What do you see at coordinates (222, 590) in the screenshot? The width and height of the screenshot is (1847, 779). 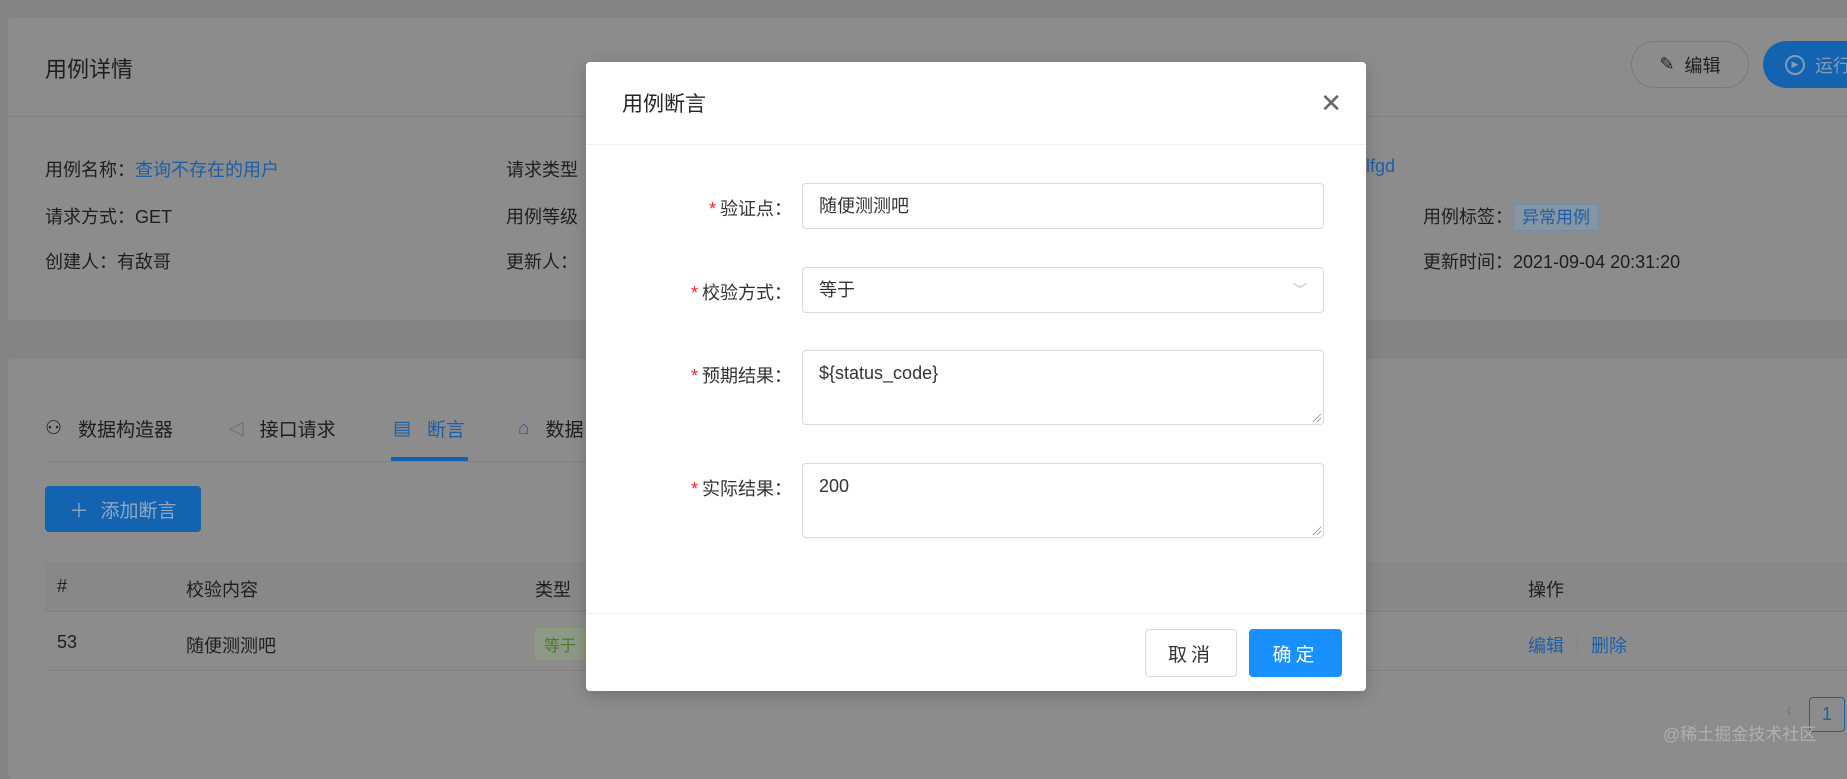 I see `th-content: 校验内容` at bounding box center [222, 590].